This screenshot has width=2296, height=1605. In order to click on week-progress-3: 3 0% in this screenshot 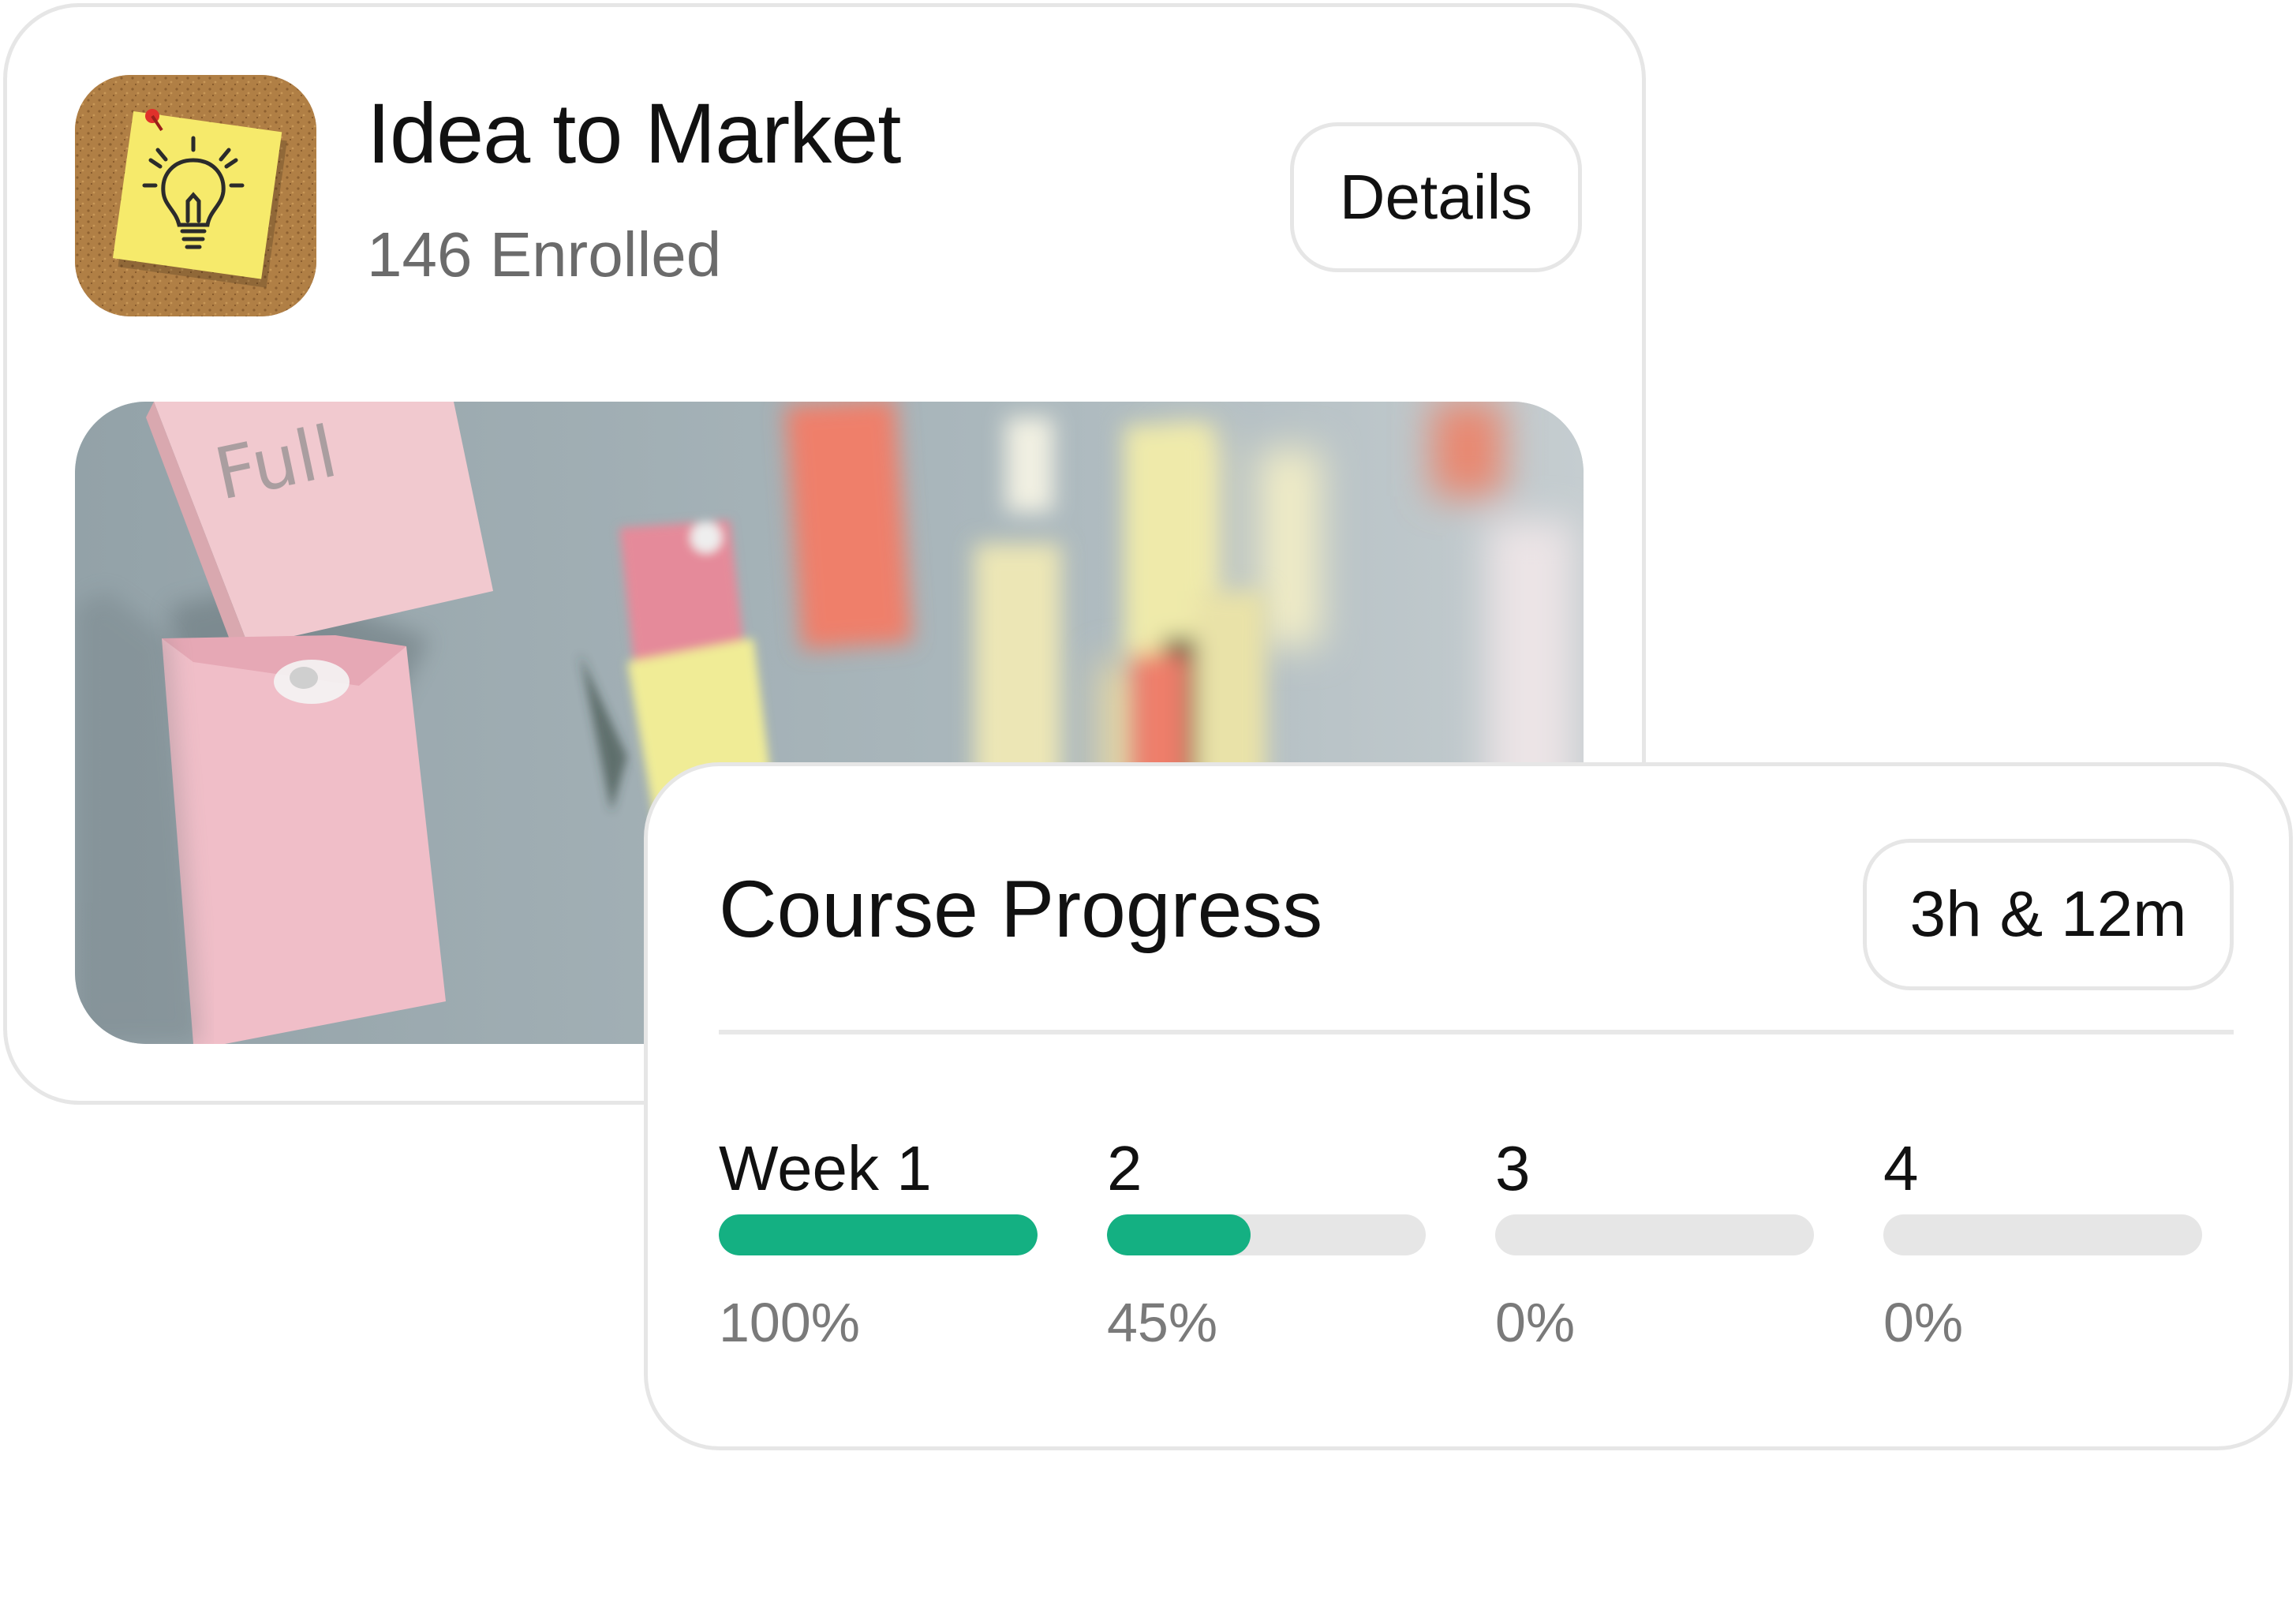, I will do `click(1654, 1241)`.